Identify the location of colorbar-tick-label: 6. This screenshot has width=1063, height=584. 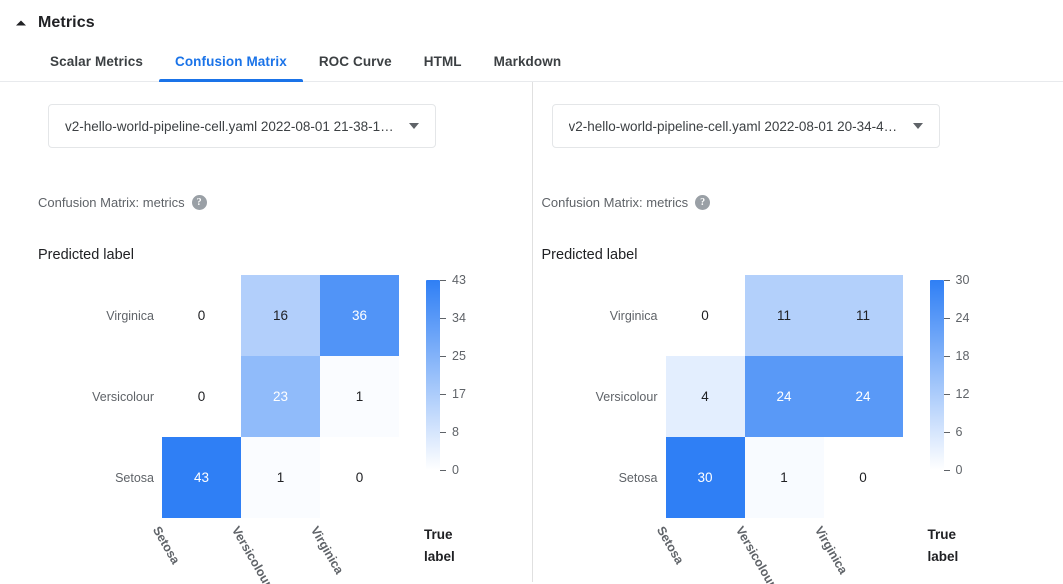
(959, 432).